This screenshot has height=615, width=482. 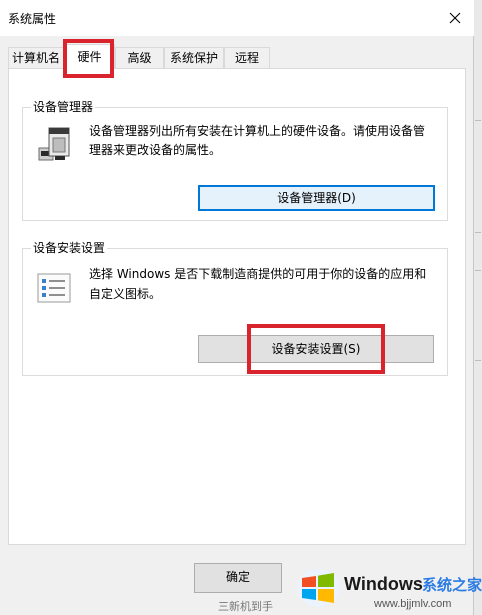 I want to click on close-button, so click(x=455, y=18).